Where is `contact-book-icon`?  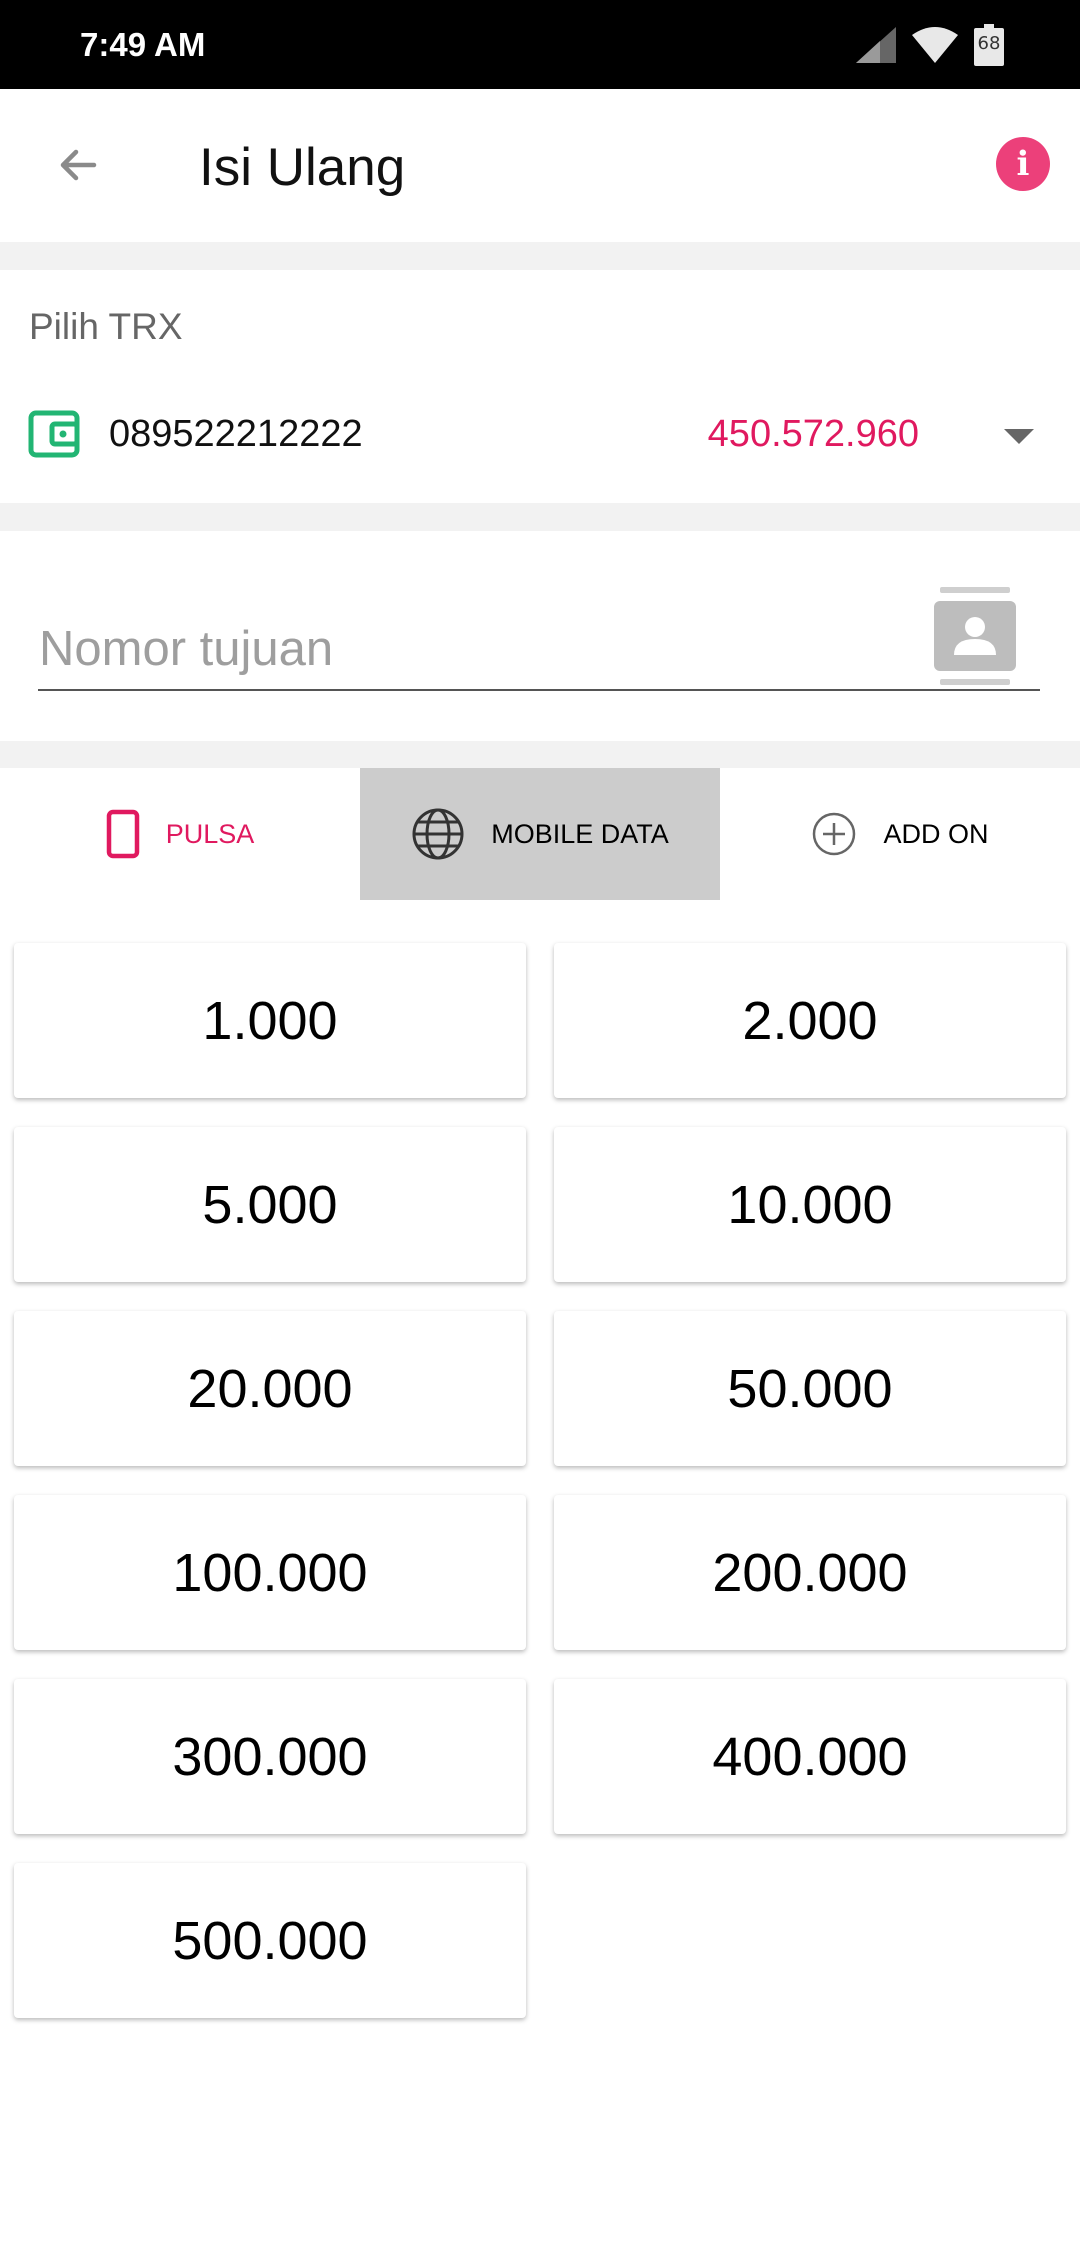
contact-book-icon is located at coordinates (975, 636).